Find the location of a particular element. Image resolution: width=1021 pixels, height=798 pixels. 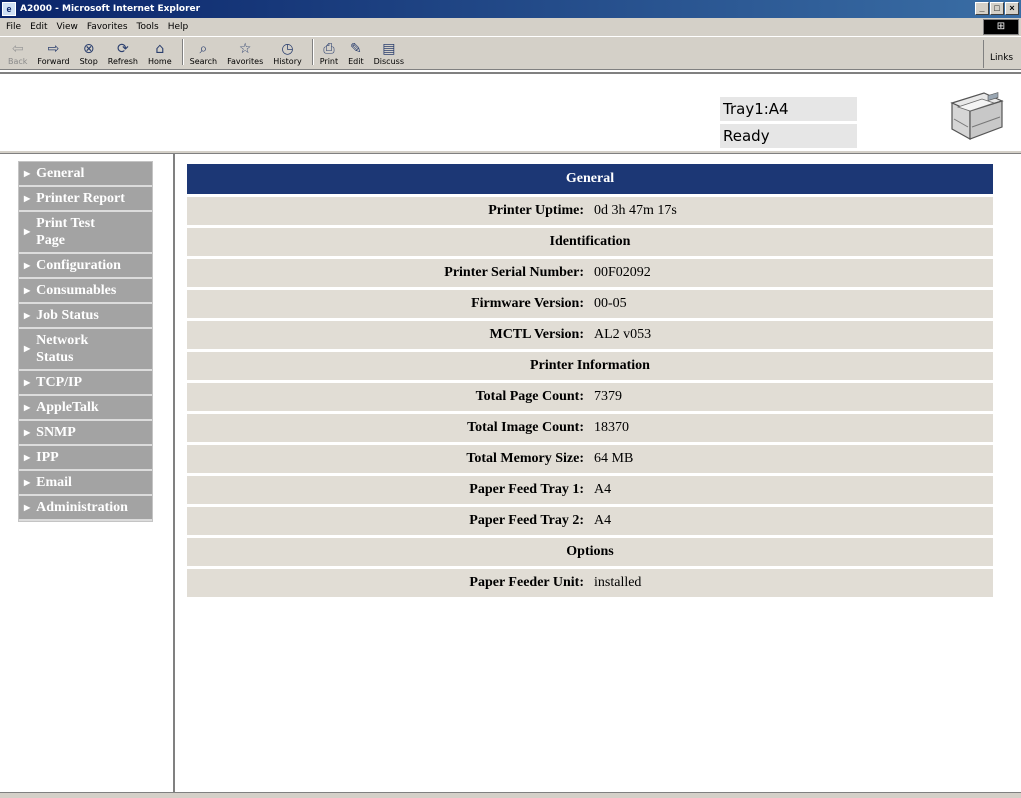

print-icon: ⎙ is located at coordinates (329, 49).